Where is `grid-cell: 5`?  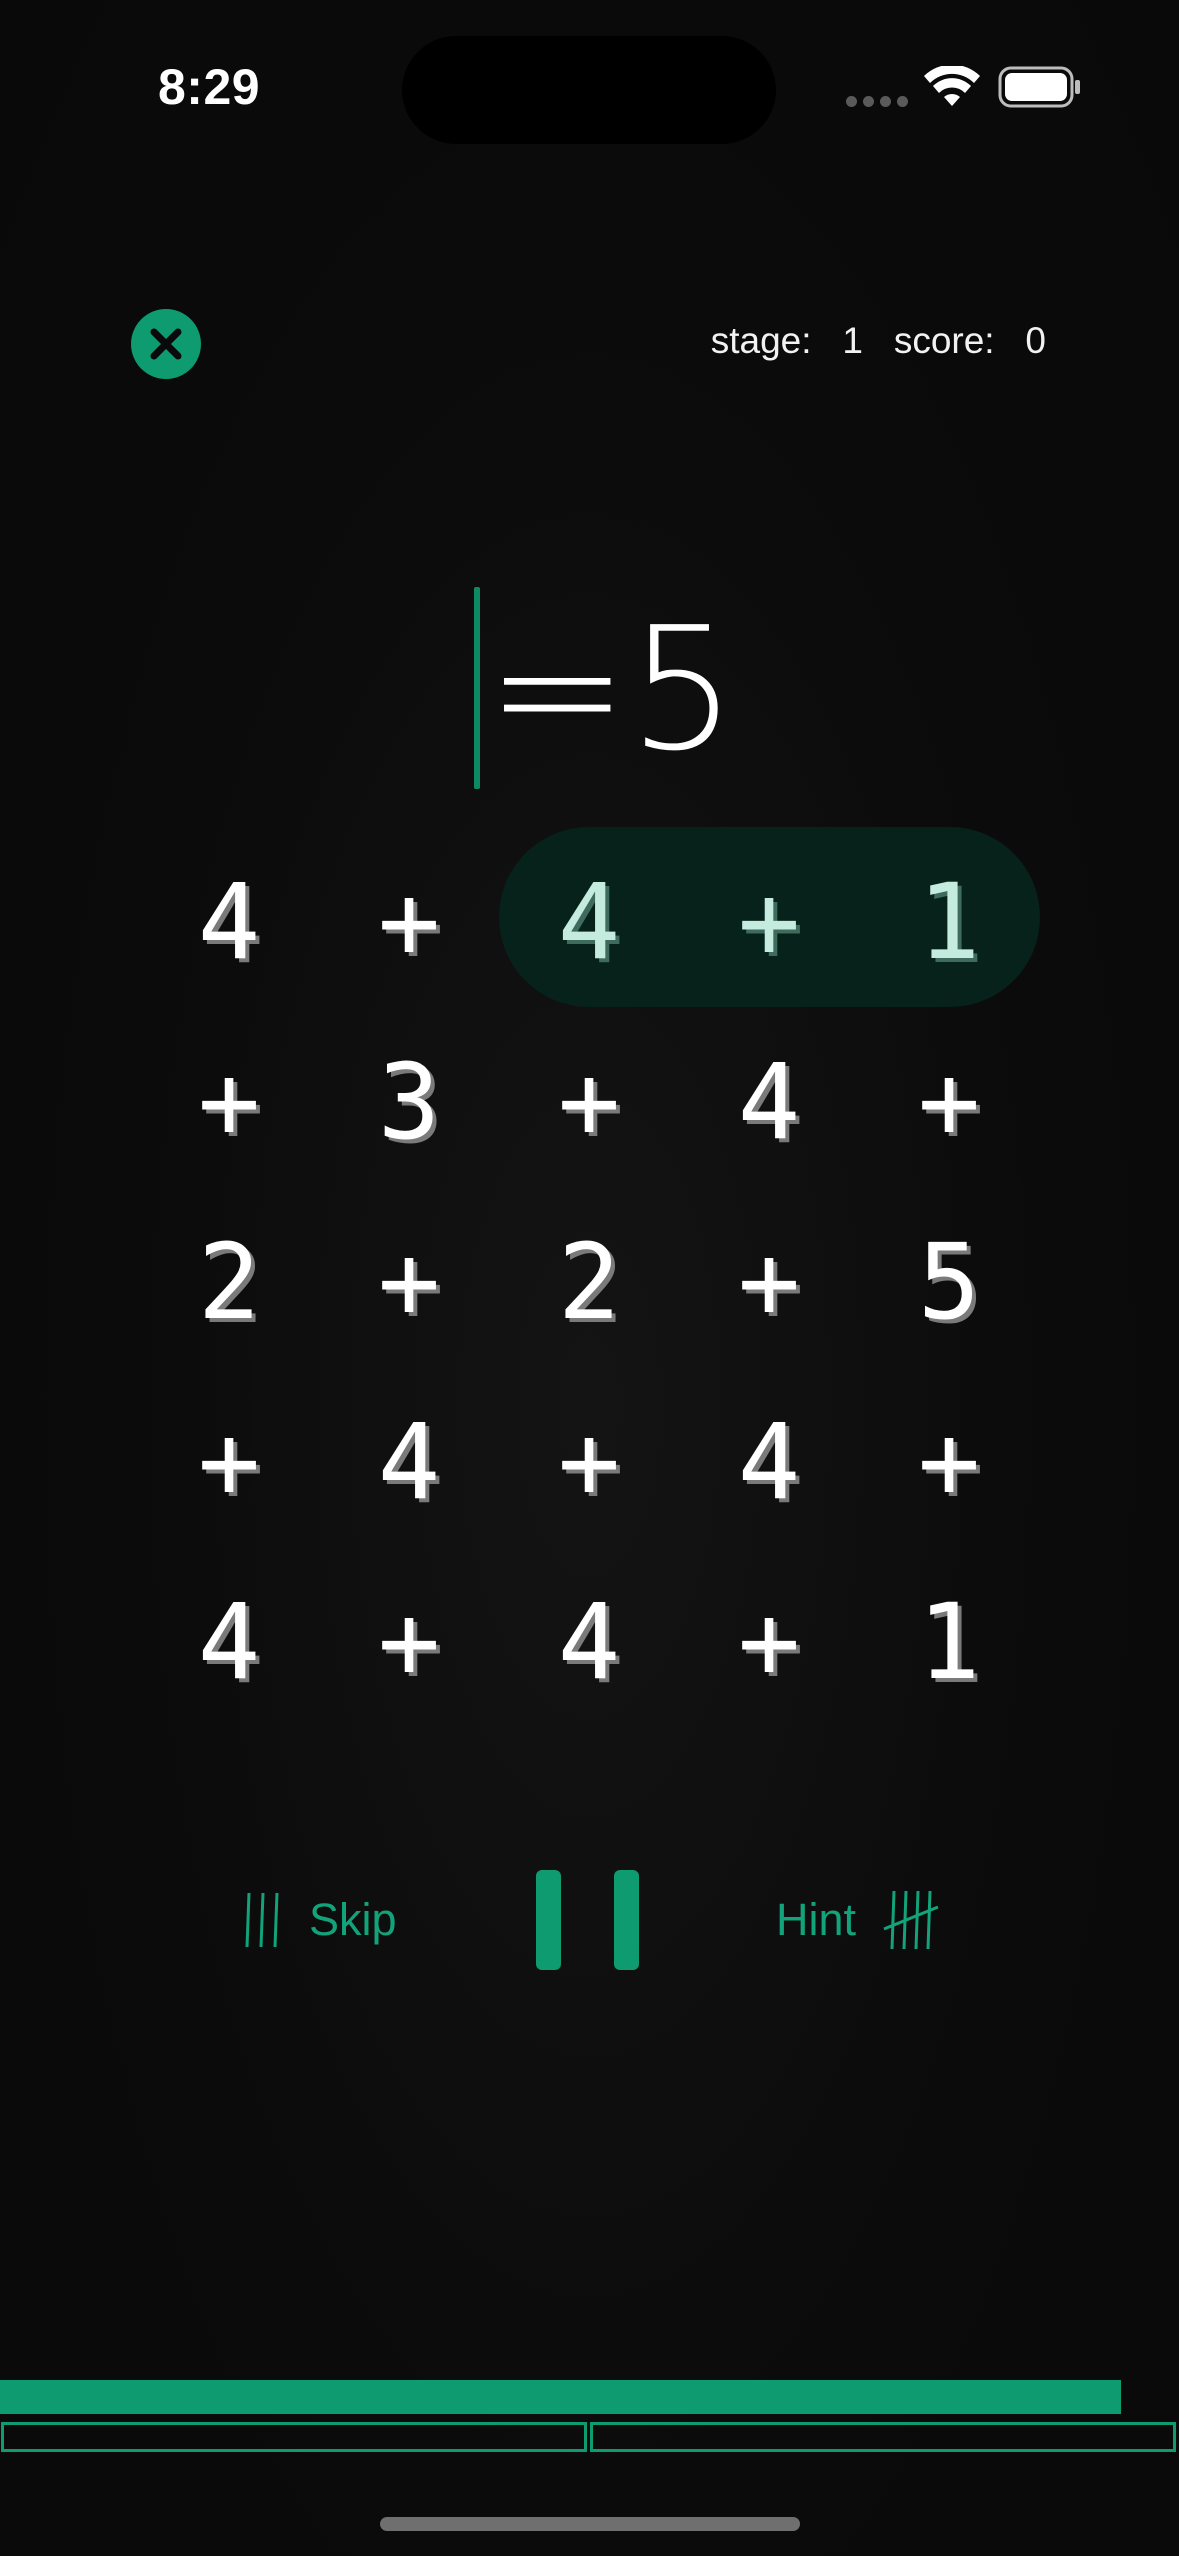 grid-cell: 5 is located at coordinates (949, 1282).